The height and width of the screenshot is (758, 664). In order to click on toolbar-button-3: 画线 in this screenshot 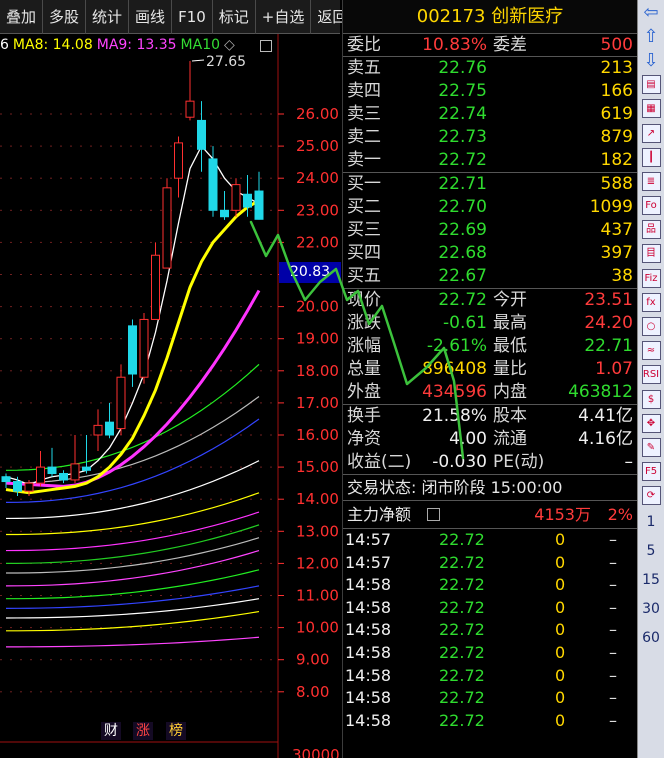, I will do `click(151, 17)`.